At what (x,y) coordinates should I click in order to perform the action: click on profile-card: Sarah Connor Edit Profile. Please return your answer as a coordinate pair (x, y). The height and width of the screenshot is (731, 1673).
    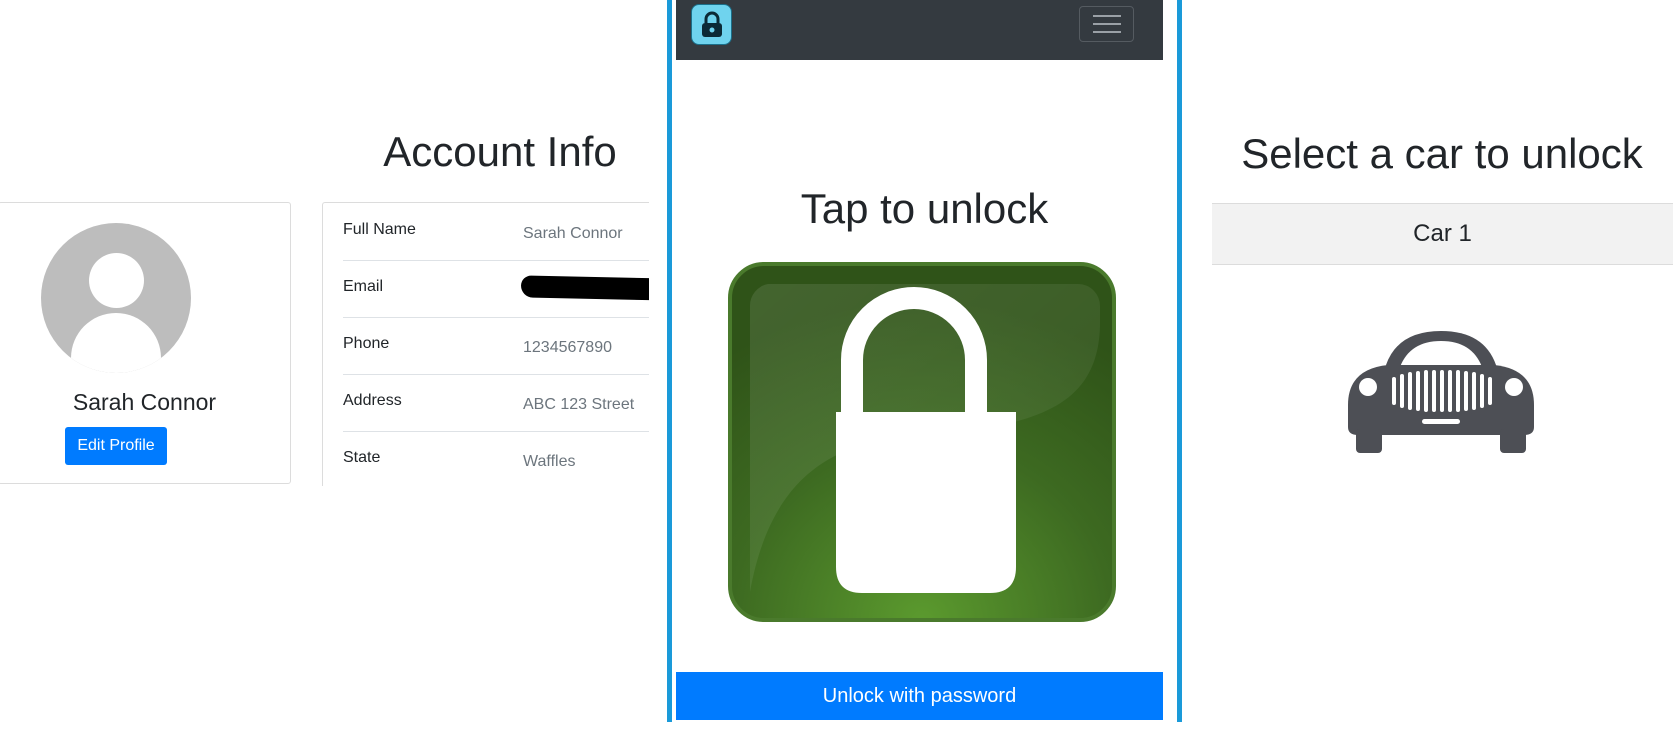
    Looking at the image, I should click on (145, 343).